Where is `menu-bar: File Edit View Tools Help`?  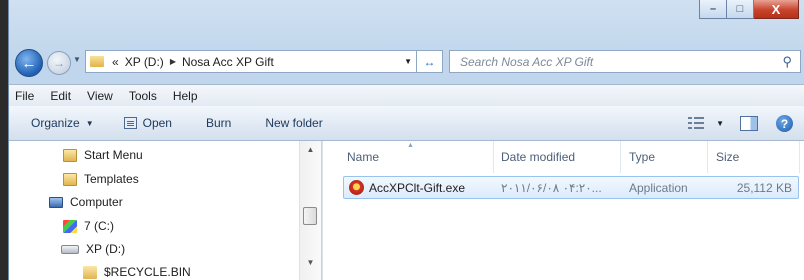
menu-bar: File Edit View Tools Help is located at coordinates (406, 95).